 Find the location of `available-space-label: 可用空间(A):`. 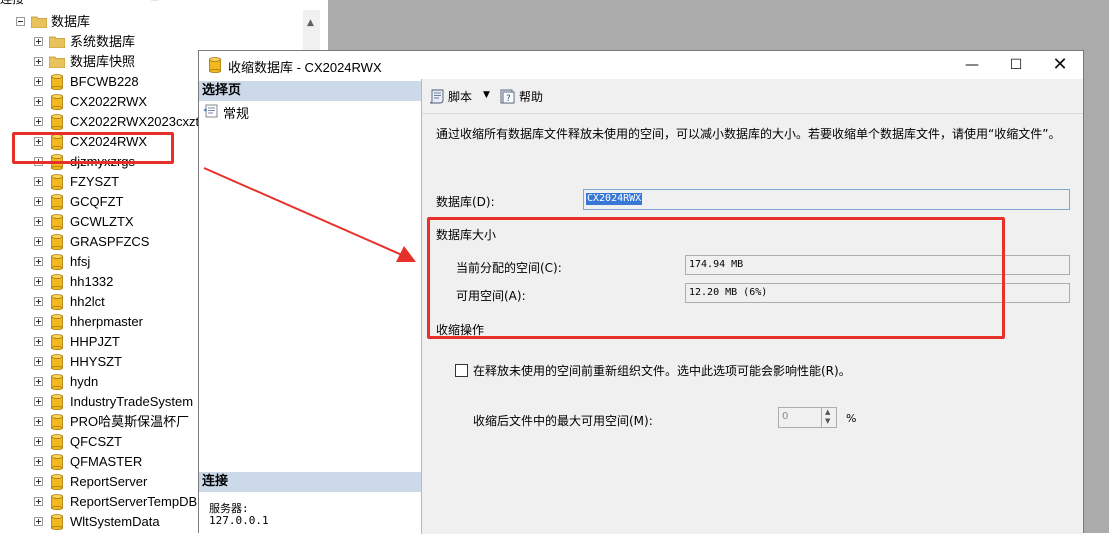

available-space-label: 可用空间(A): is located at coordinates (491, 296).